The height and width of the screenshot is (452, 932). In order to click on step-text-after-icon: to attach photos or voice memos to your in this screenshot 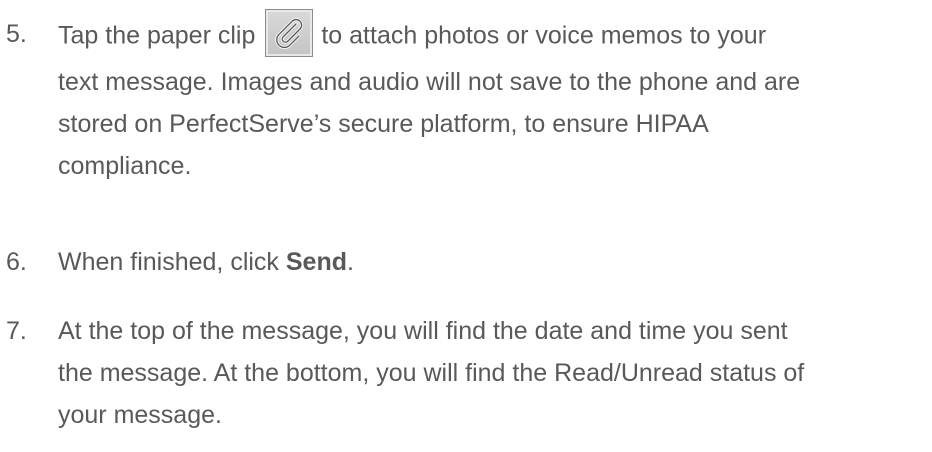, I will do `click(544, 35)`.